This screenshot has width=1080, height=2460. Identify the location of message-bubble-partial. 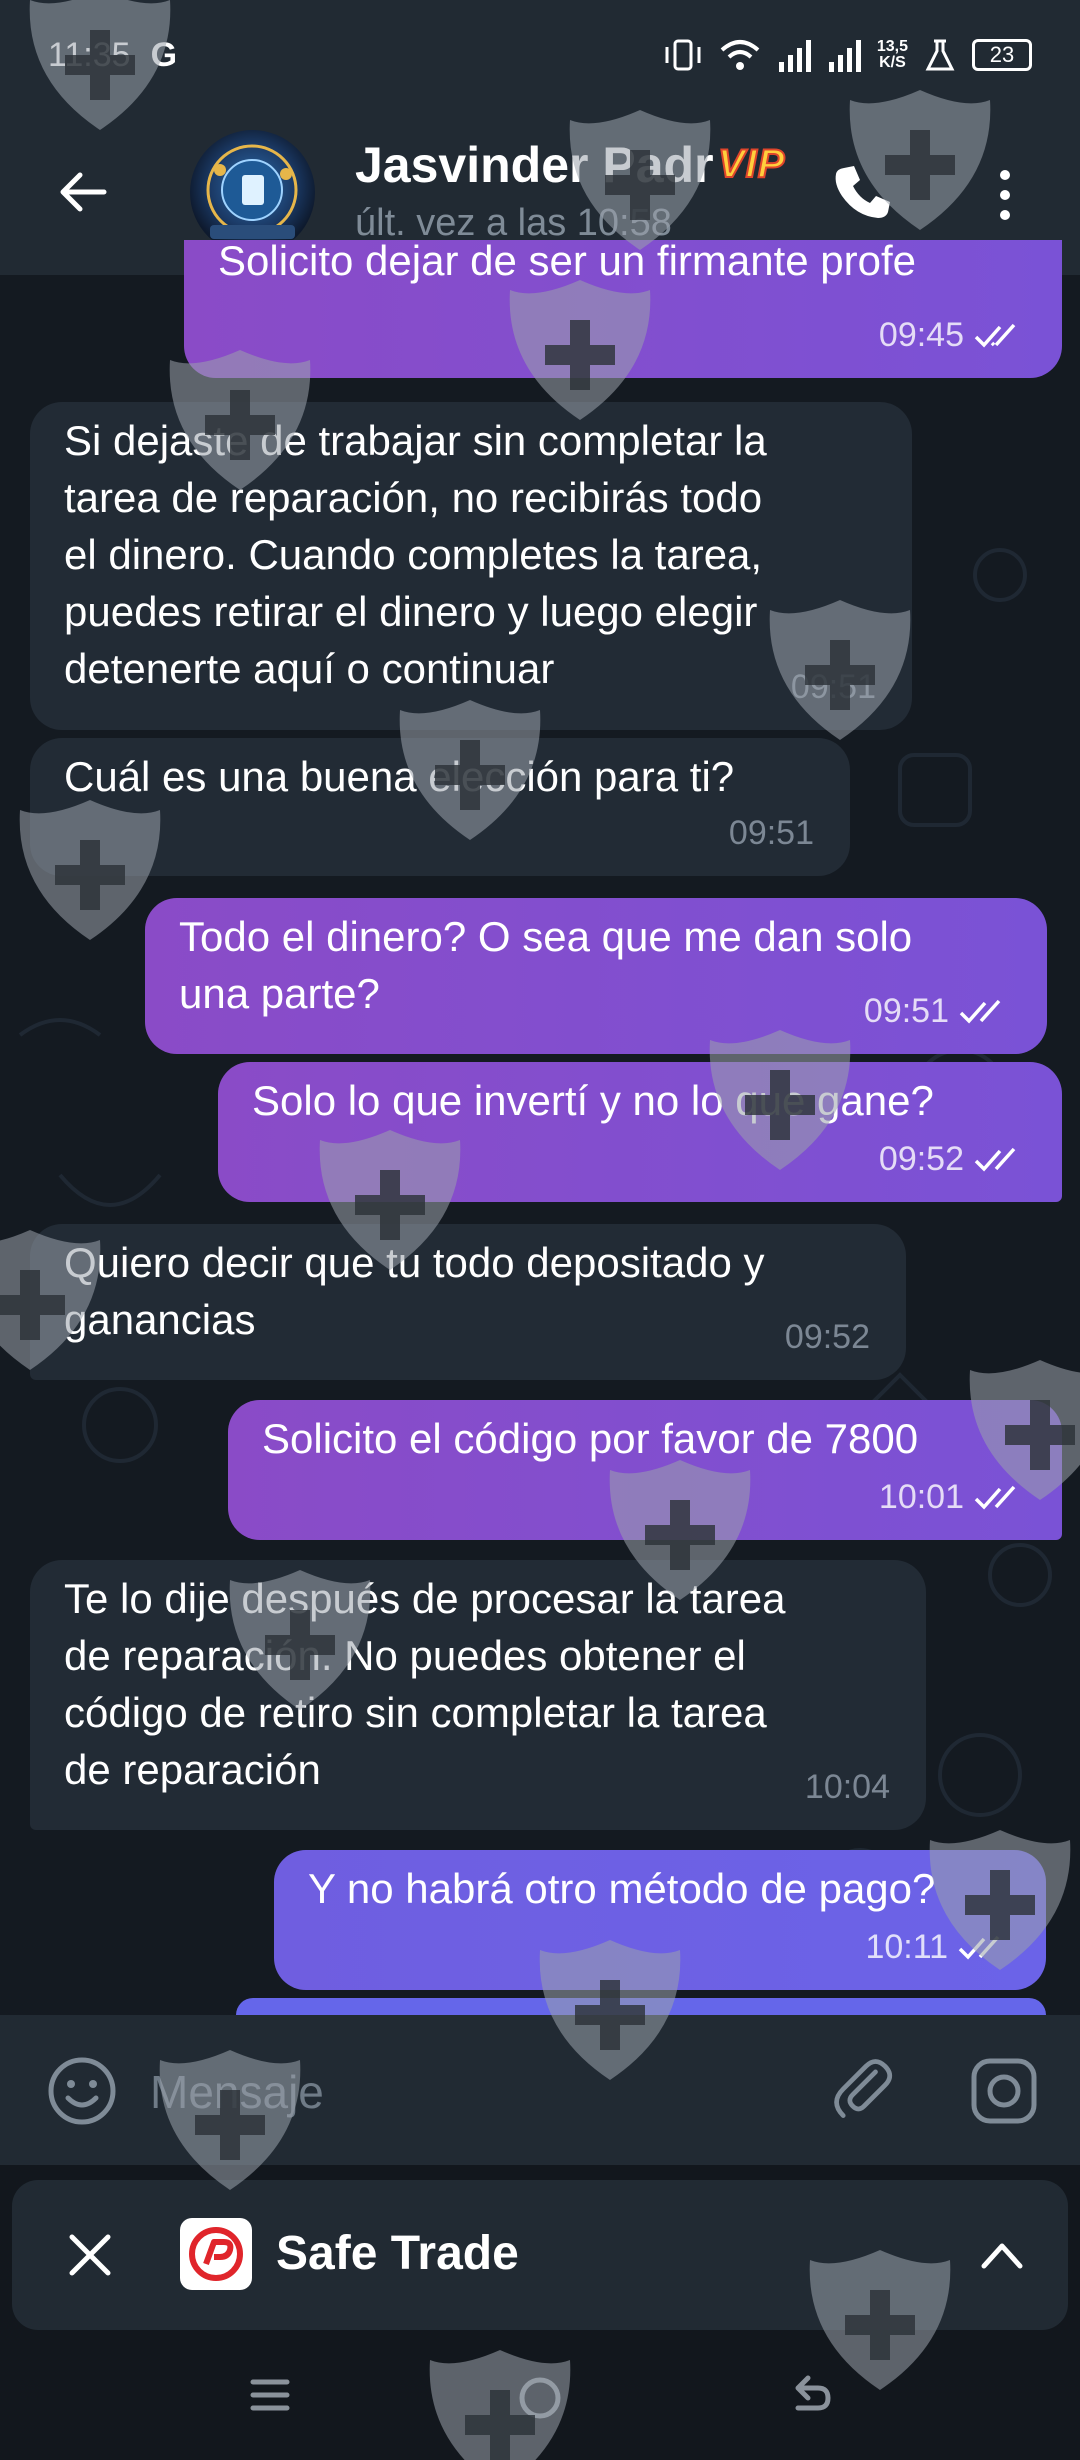
(641, 2006).